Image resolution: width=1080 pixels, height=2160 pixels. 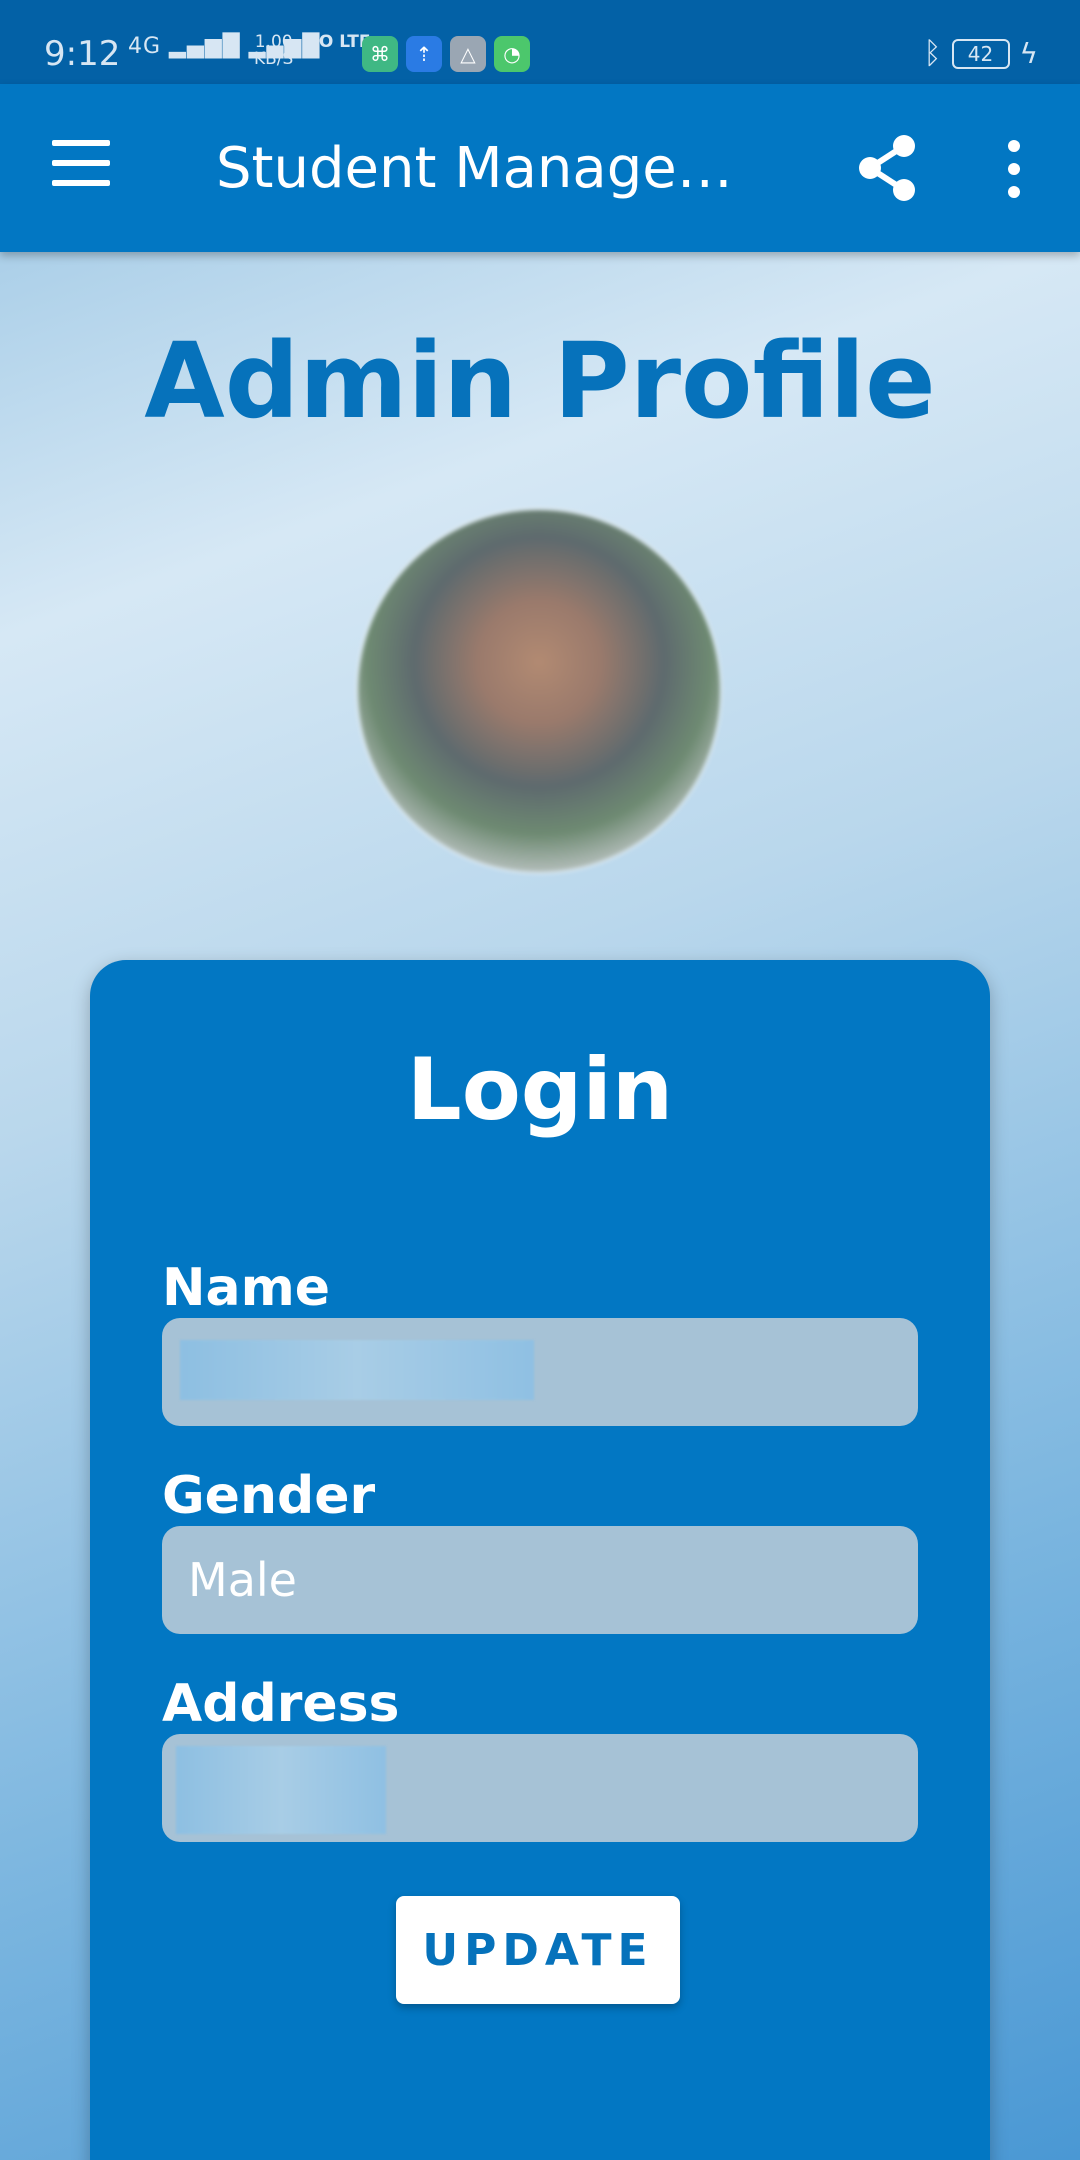 I want to click on status-time: 9:12, so click(x=82, y=54).